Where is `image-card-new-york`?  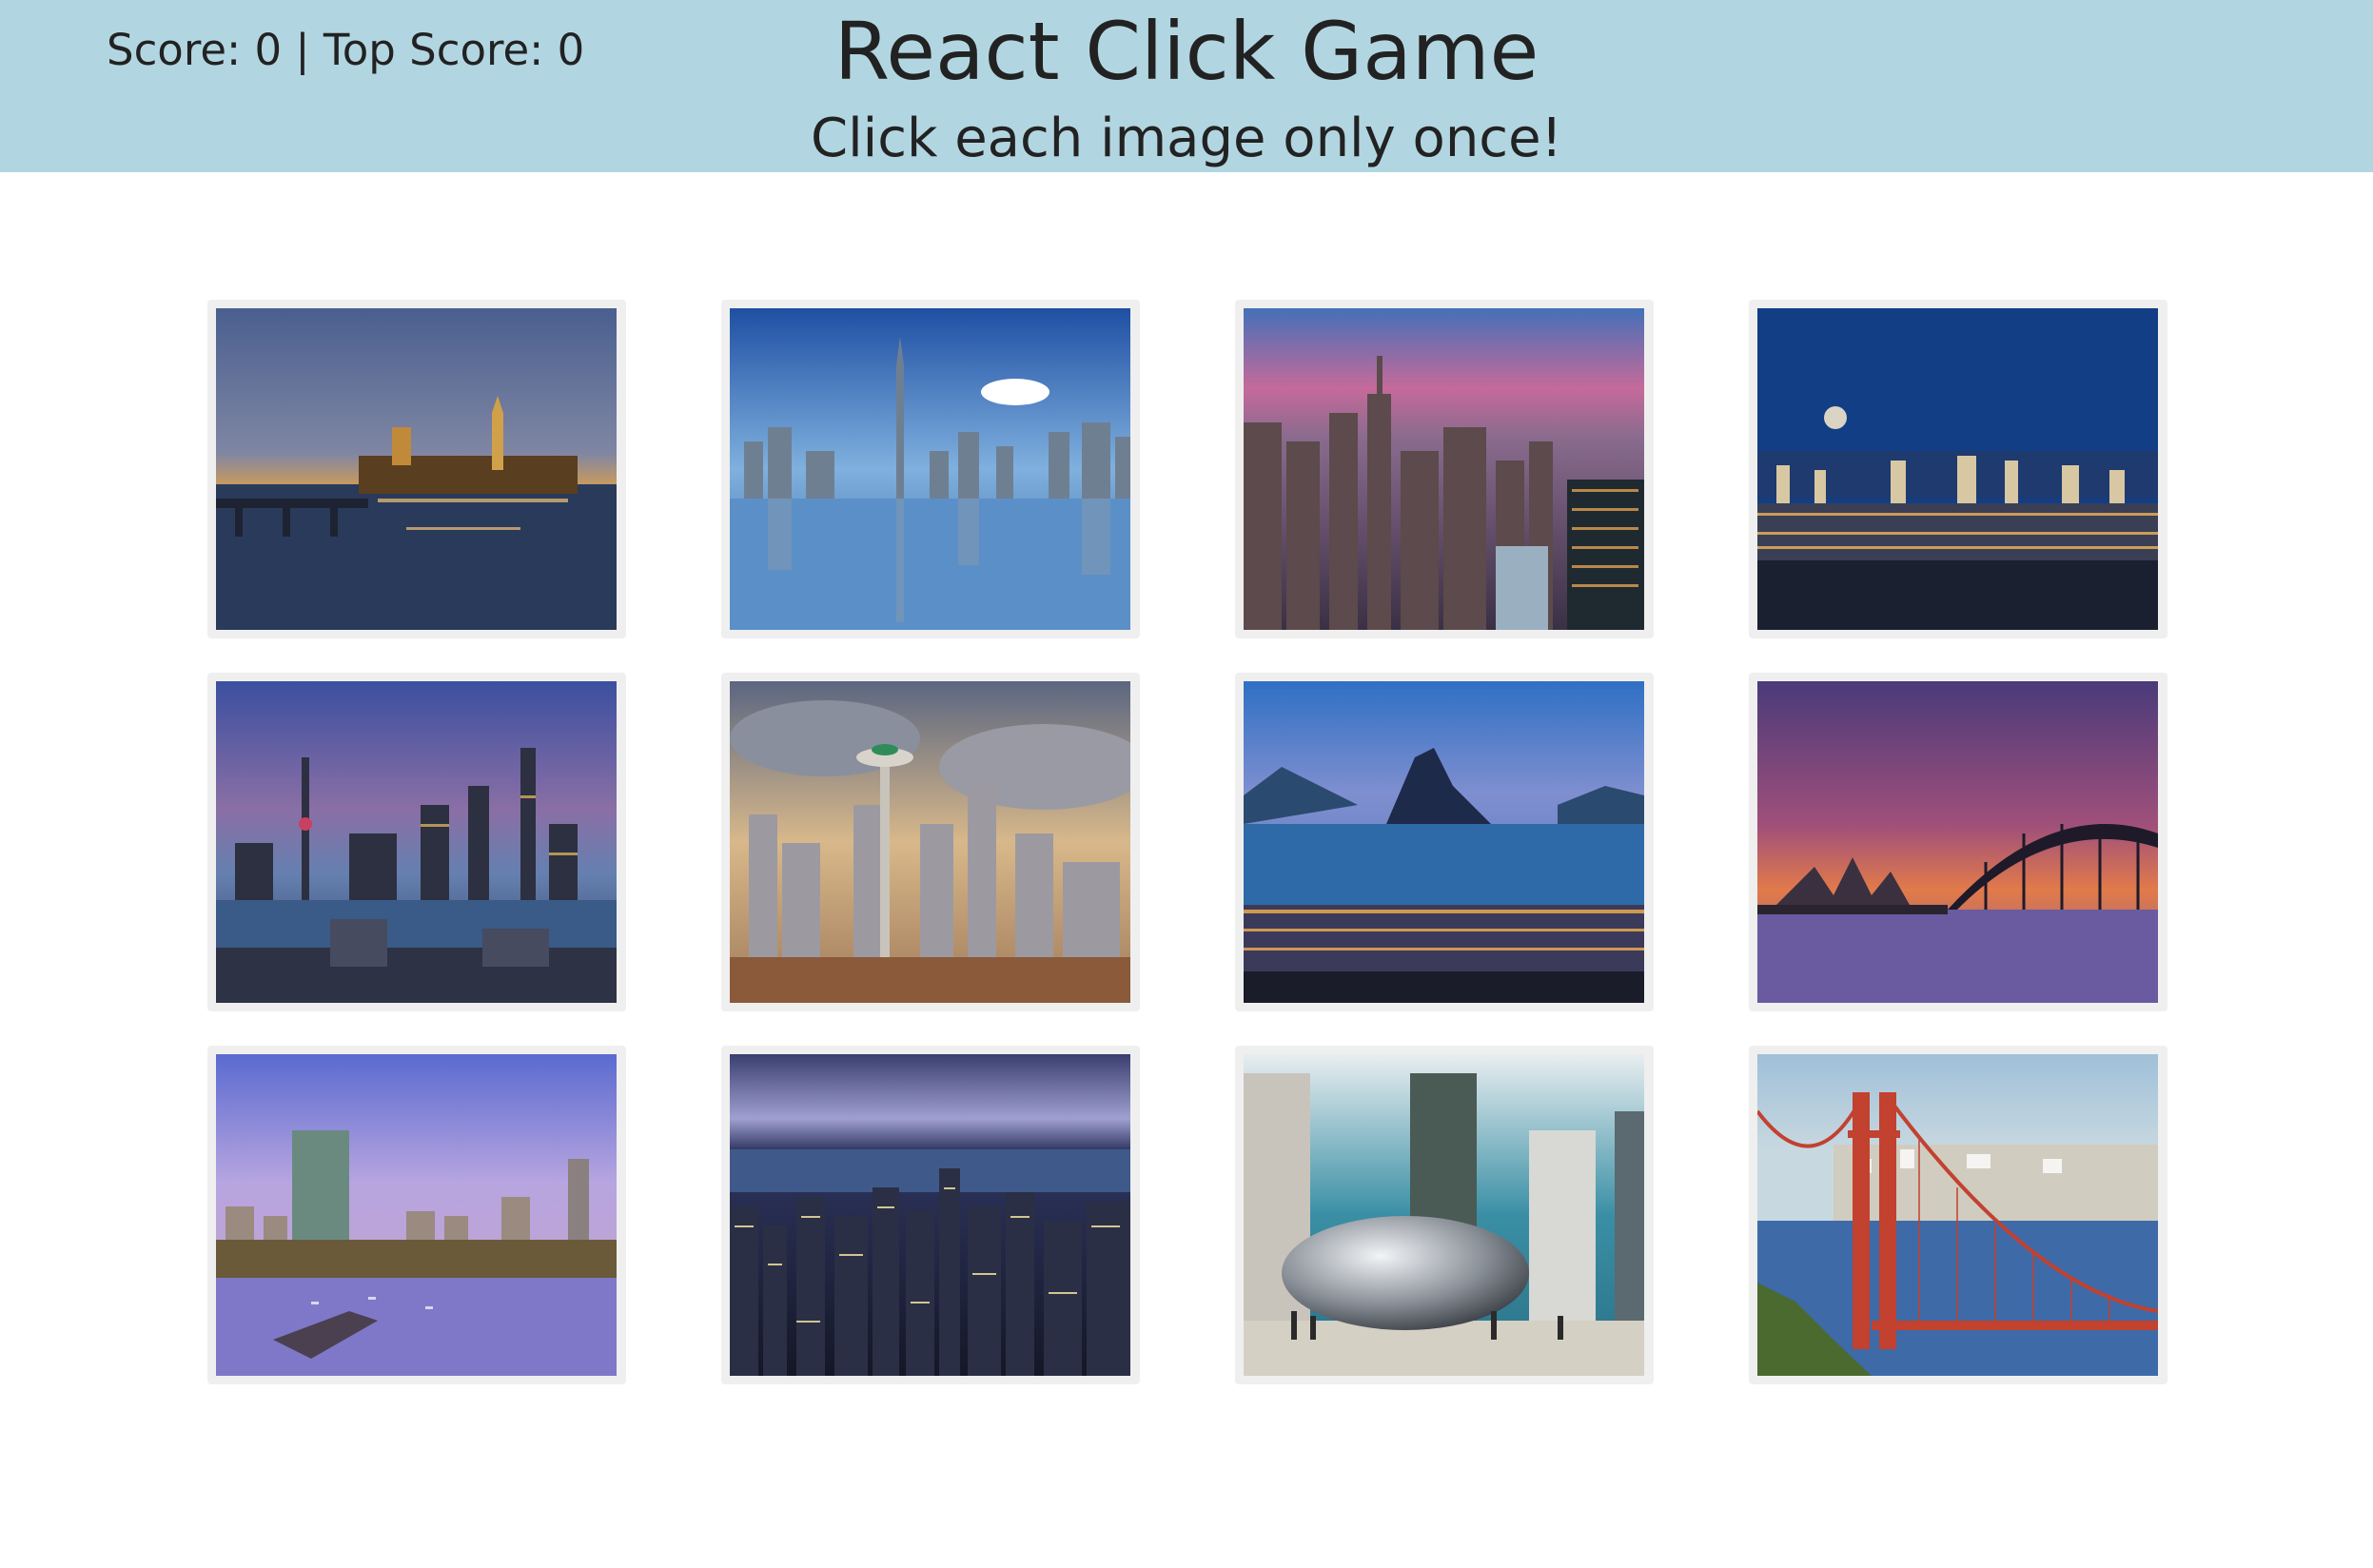
image-card-new-york is located at coordinates (1444, 469).